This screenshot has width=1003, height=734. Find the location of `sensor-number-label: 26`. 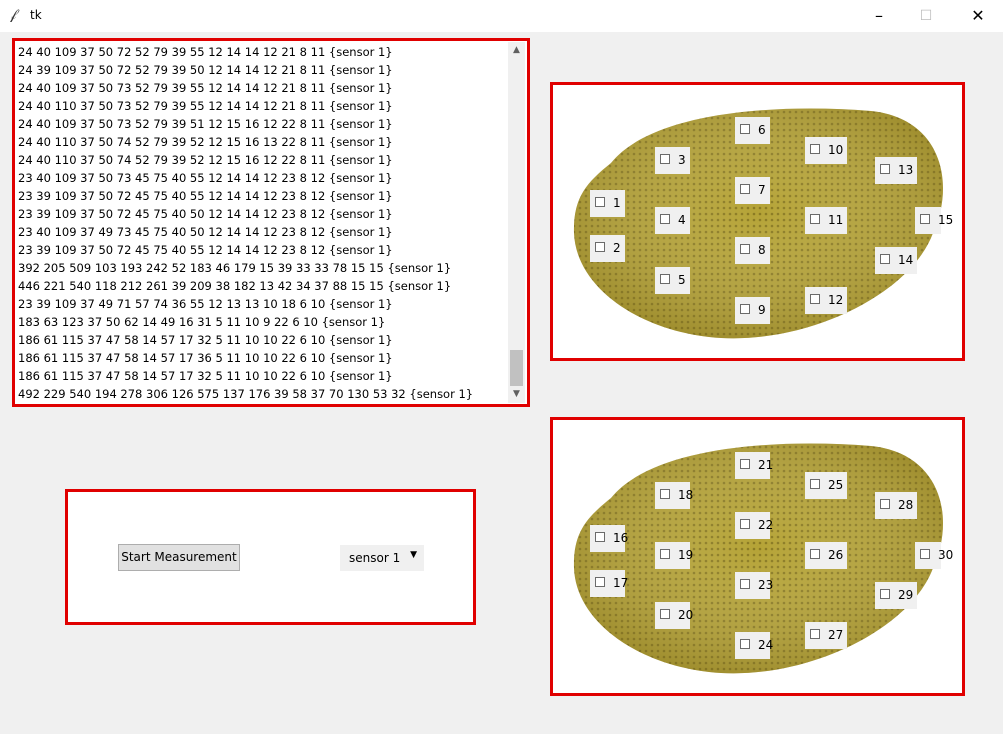

sensor-number-label: 26 is located at coordinates (836, 555).